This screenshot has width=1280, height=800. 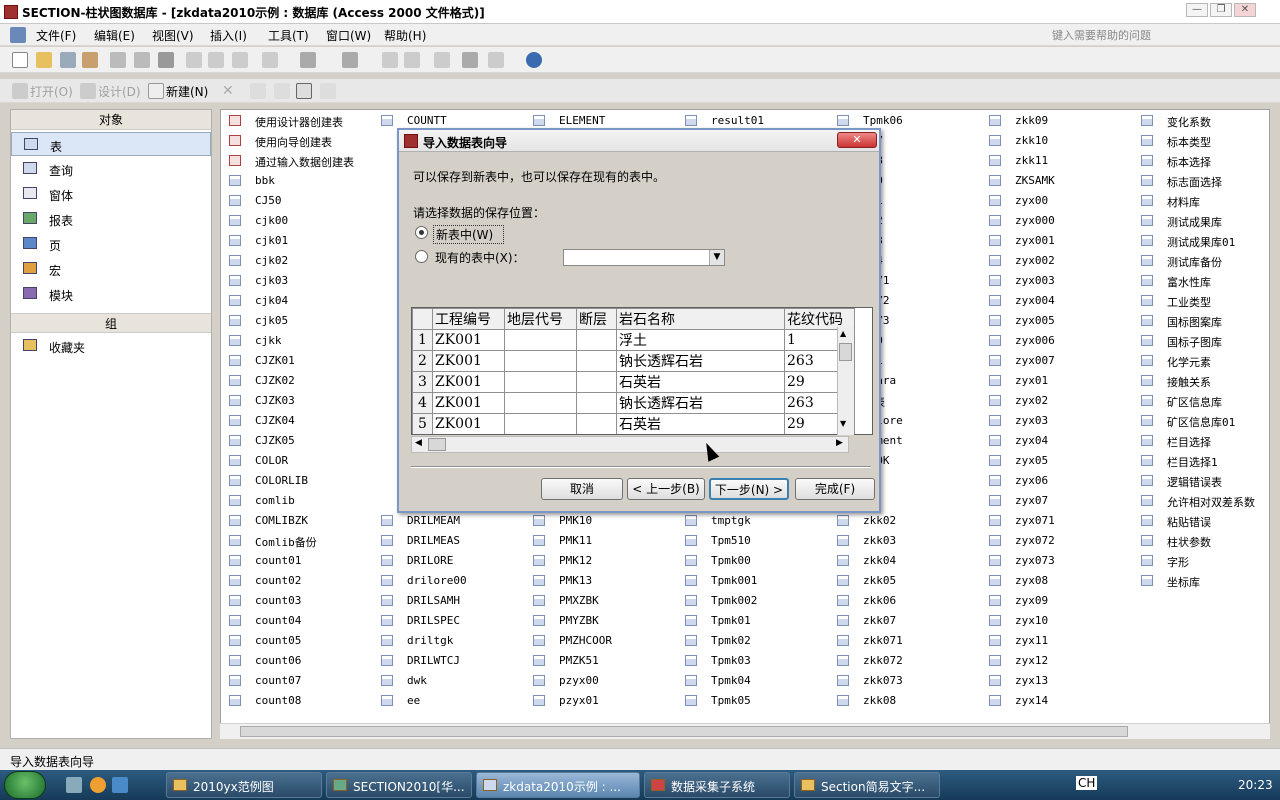 What do you see at coordinates (1189, 382) in the screenshot?
I see `table-item-label: 接触关系` at bounding box center [1189, 382].